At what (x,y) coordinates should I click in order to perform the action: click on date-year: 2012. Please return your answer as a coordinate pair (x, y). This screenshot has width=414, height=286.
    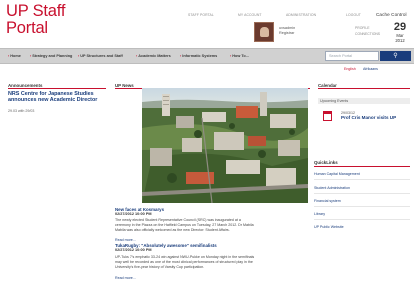
    Looking at the image, I should click on (400, 40).